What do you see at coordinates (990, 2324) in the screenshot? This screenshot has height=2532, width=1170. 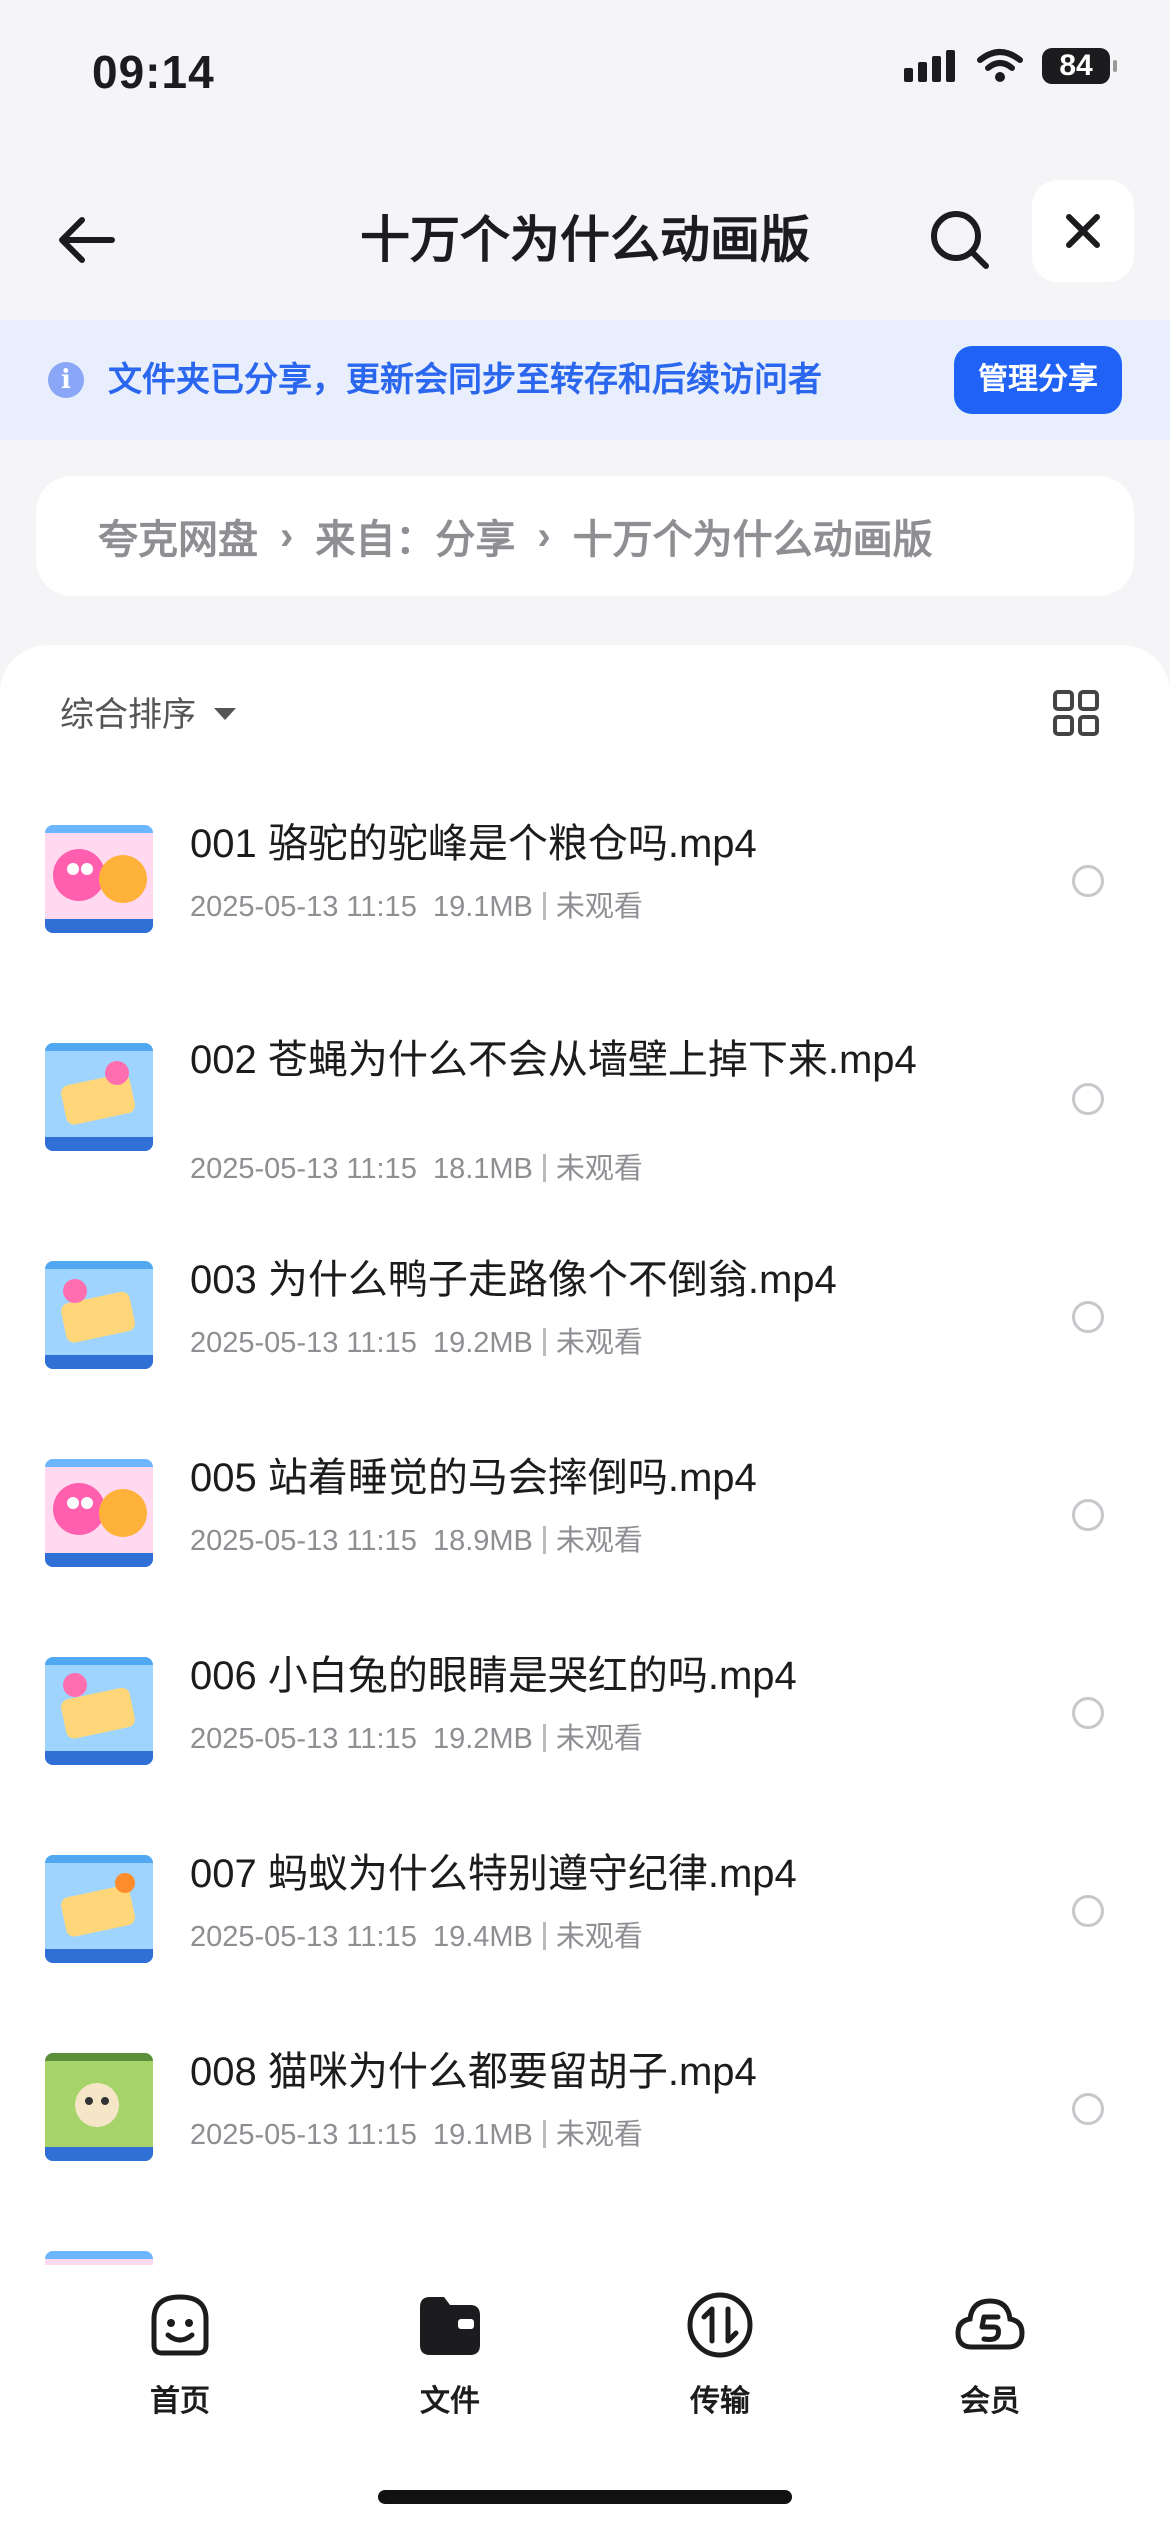 I see `member-cloud-icon` at bounding box center [990, 2324].